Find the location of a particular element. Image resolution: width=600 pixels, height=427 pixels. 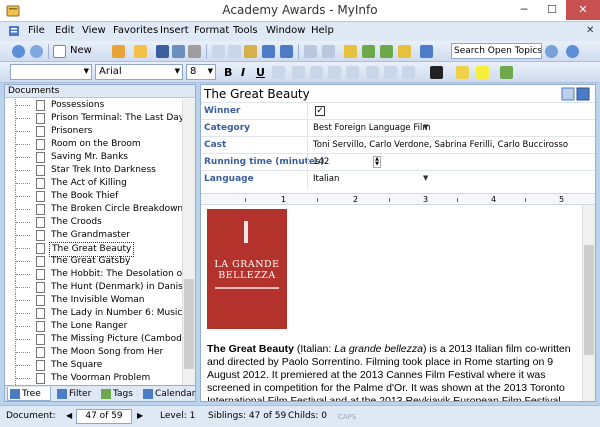

tab-tree: Tree is located at coordinates (29, 394).